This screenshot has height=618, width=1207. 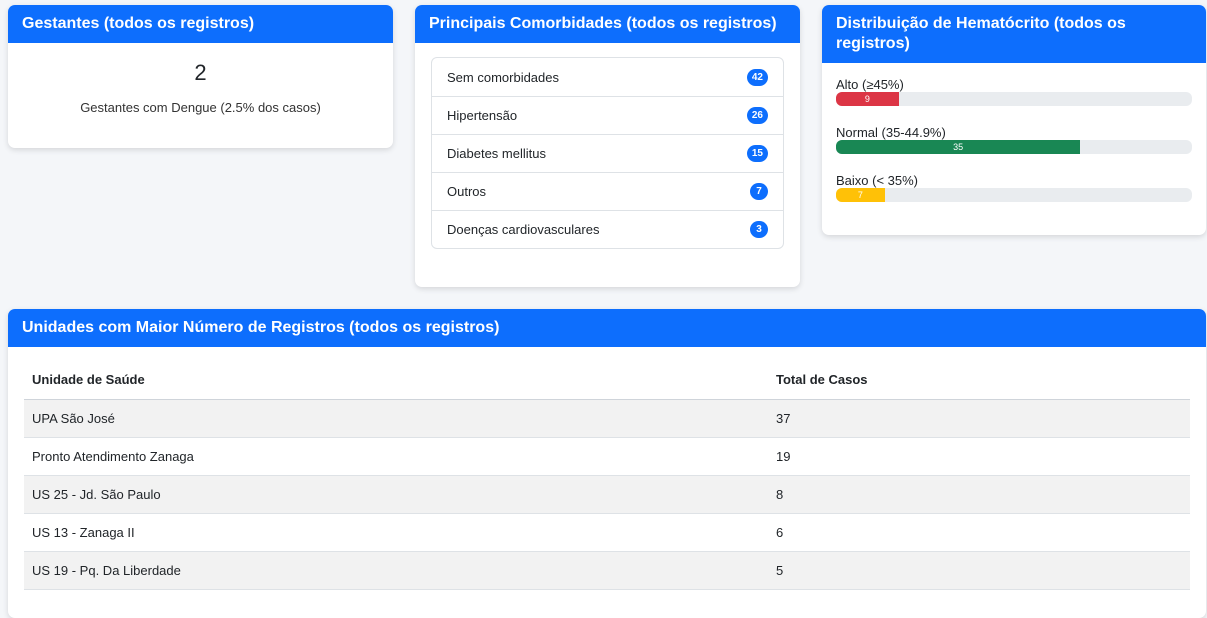 I want to click on gestantes-card-title: Gestantes (todos os registros), so click(x=200, y=24).